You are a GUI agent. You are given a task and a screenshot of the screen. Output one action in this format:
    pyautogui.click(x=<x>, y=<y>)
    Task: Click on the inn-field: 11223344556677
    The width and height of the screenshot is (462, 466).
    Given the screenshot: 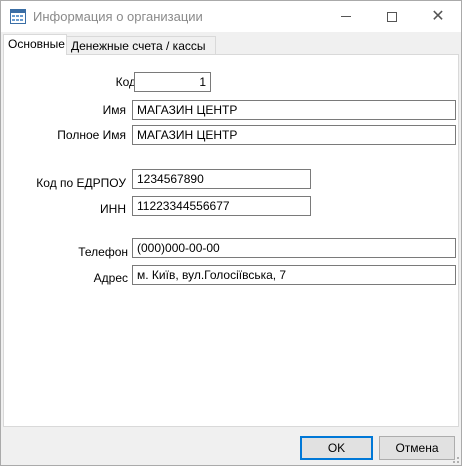 What is the action you would take?
    pyautogui.click(x=221, y=206)
    